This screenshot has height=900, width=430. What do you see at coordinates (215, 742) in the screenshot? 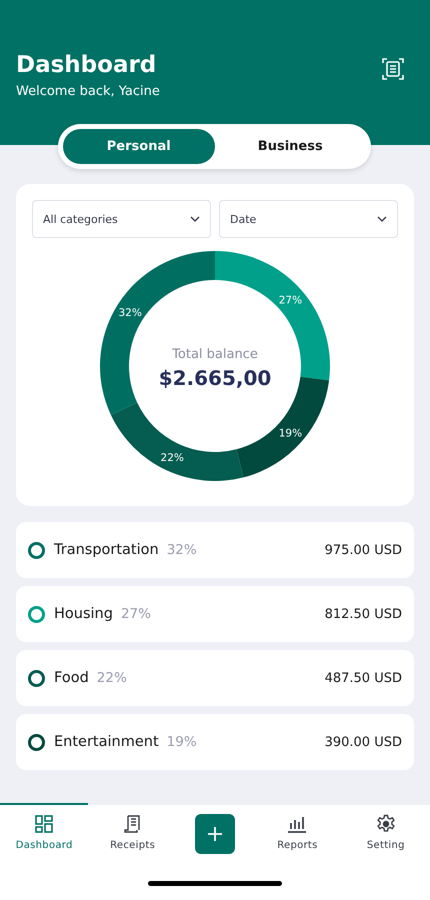
I see `category-row: Entertainment 19% 390.00 USD` at bounding box center [215, 742].